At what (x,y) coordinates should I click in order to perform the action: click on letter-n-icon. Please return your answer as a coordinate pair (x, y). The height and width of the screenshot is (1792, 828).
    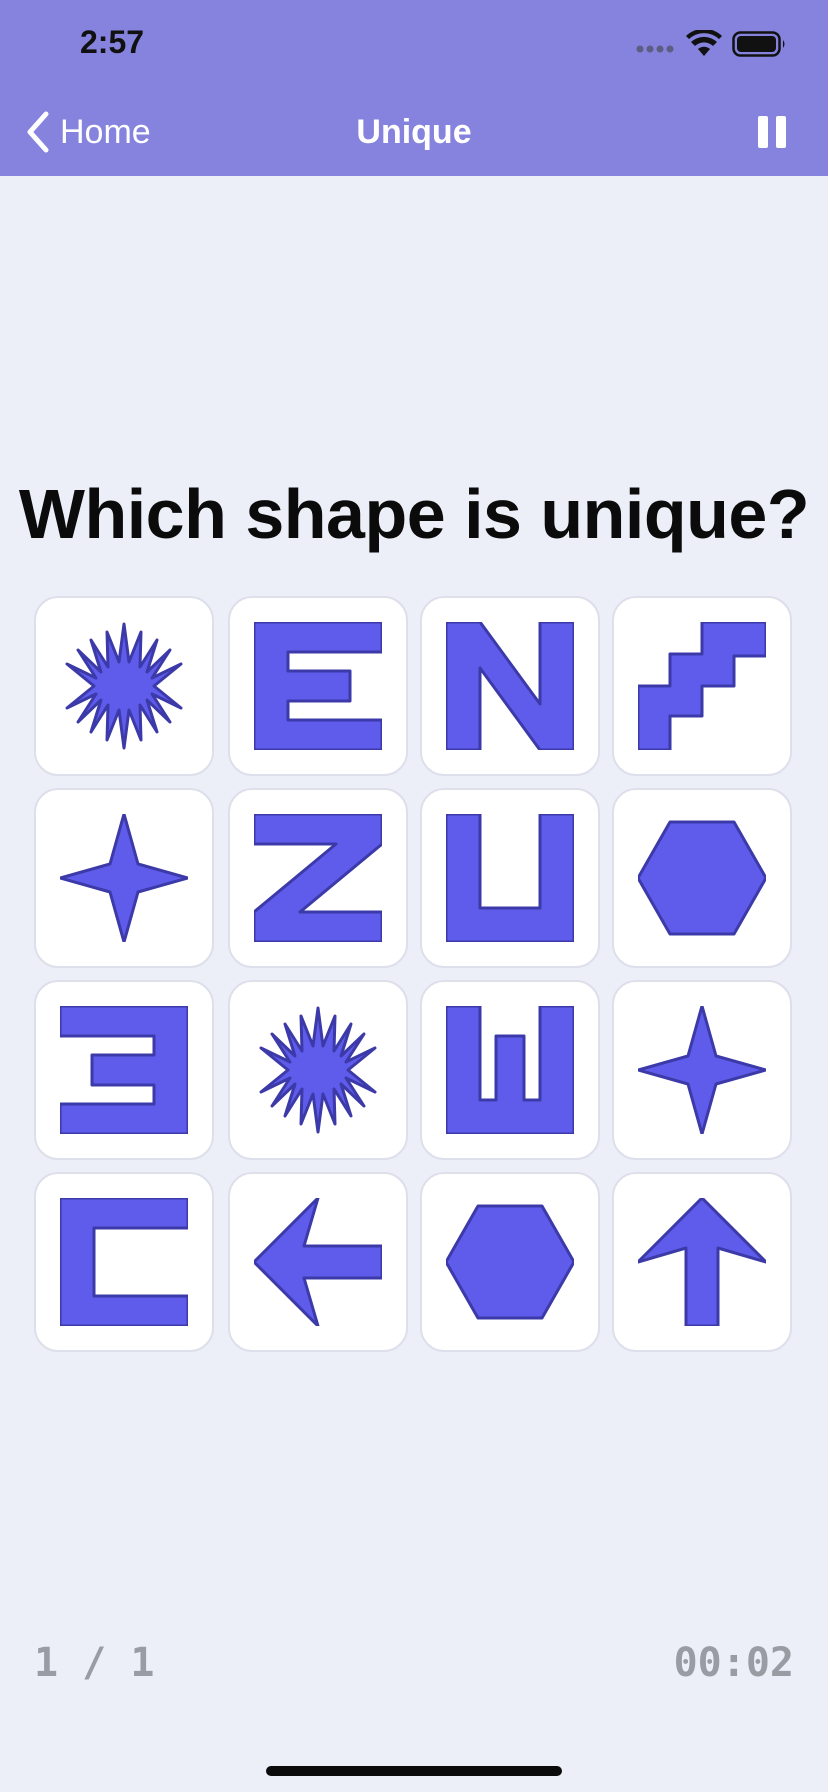
    Looking at the image, I should click on (510, 686).